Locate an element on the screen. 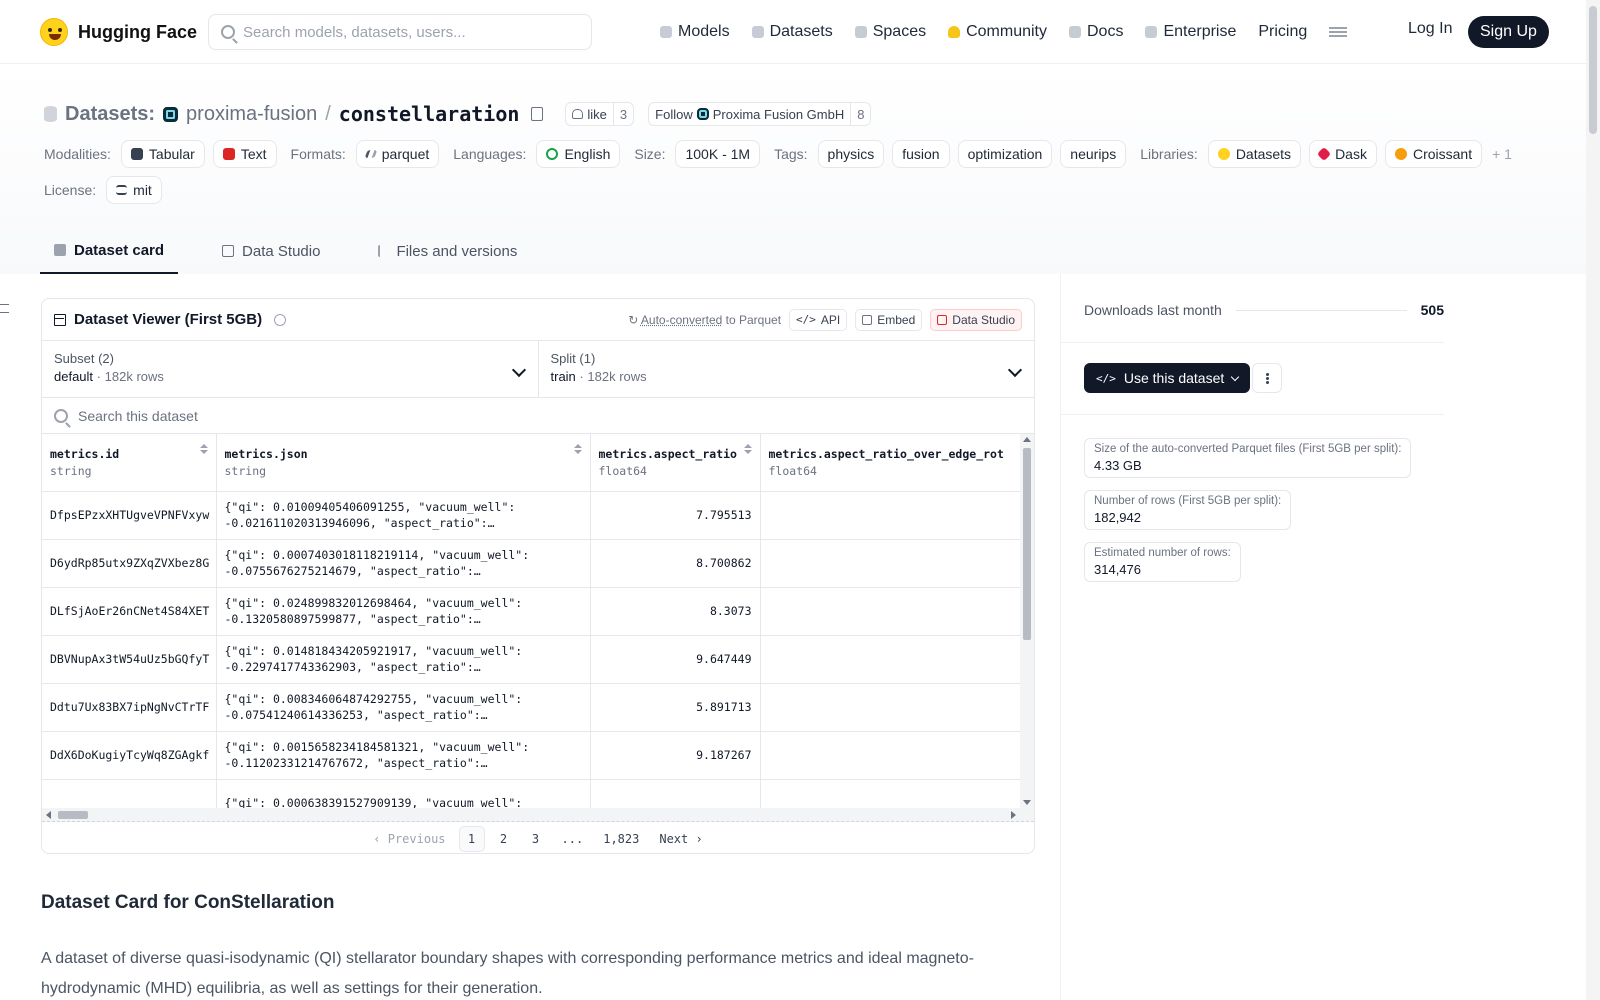 This screenshot has width=1600, height=1000. libraries-more: + 1 is located at coordinates (1502, 154).